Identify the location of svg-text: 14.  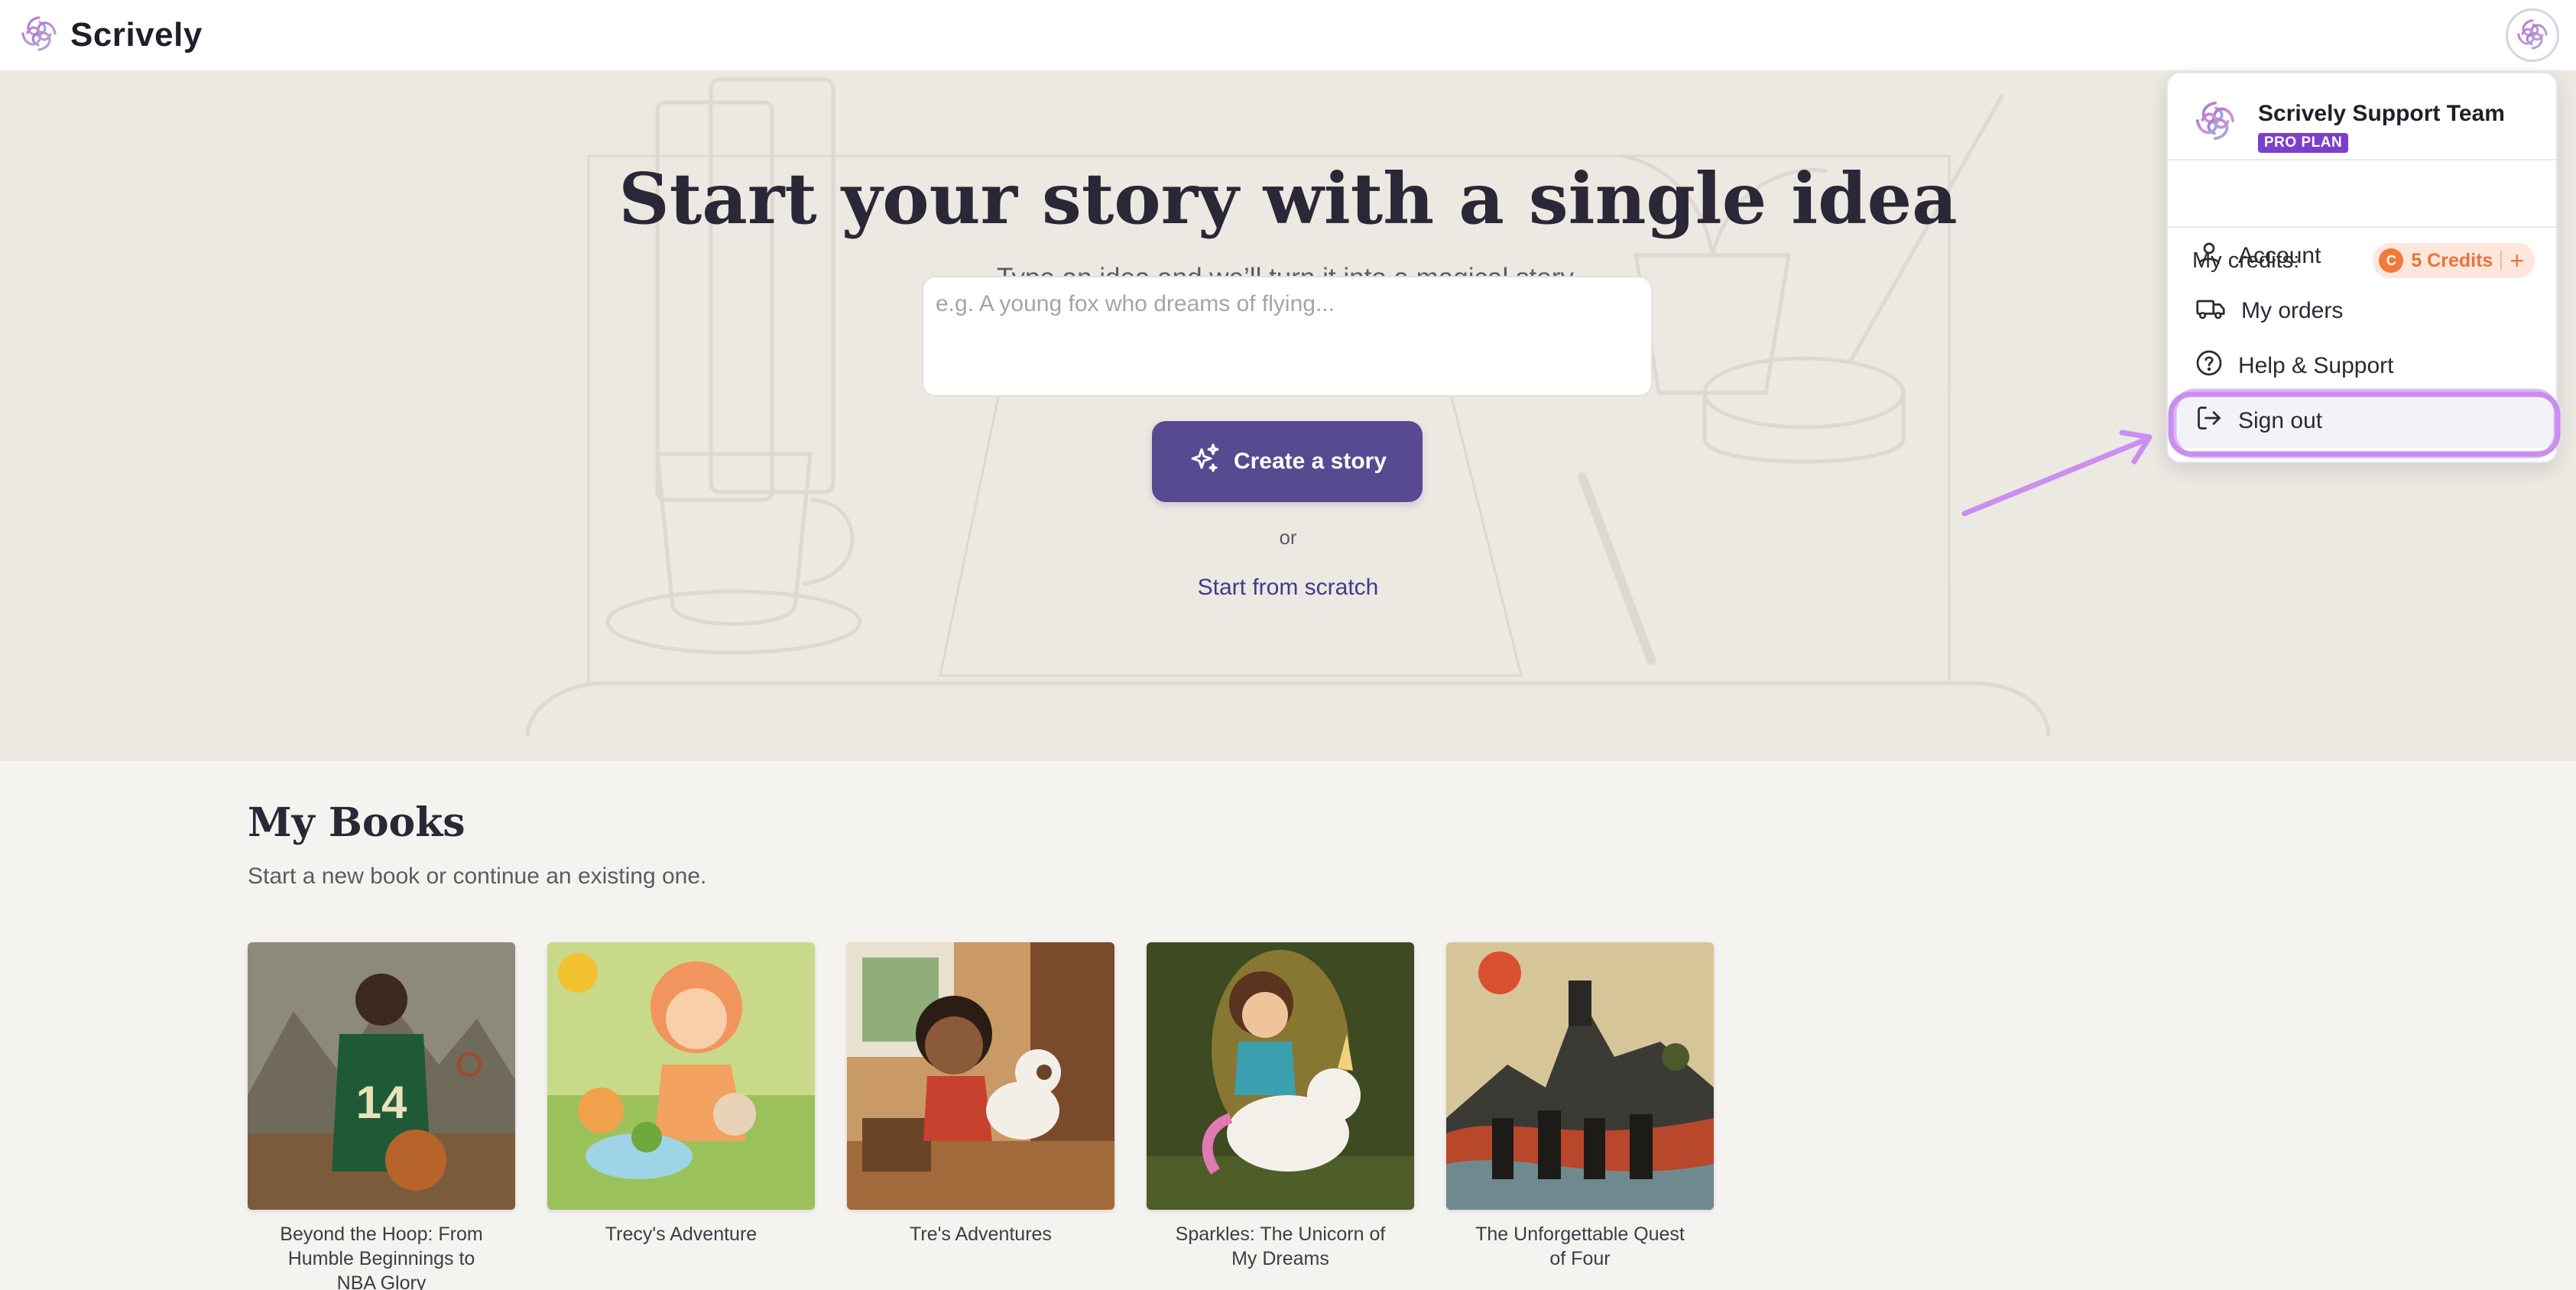
(381, 1102).